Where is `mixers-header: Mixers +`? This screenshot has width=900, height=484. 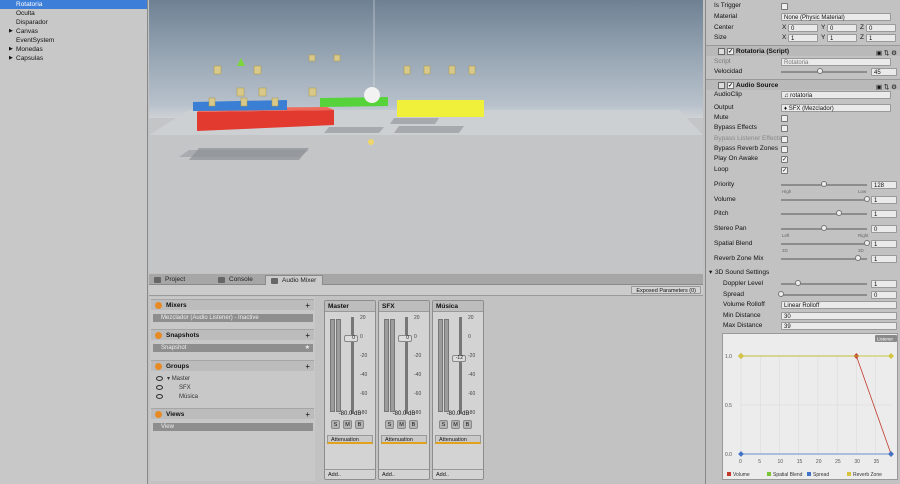
mixers-header: Mixers + is located at coordinates (232, 304).